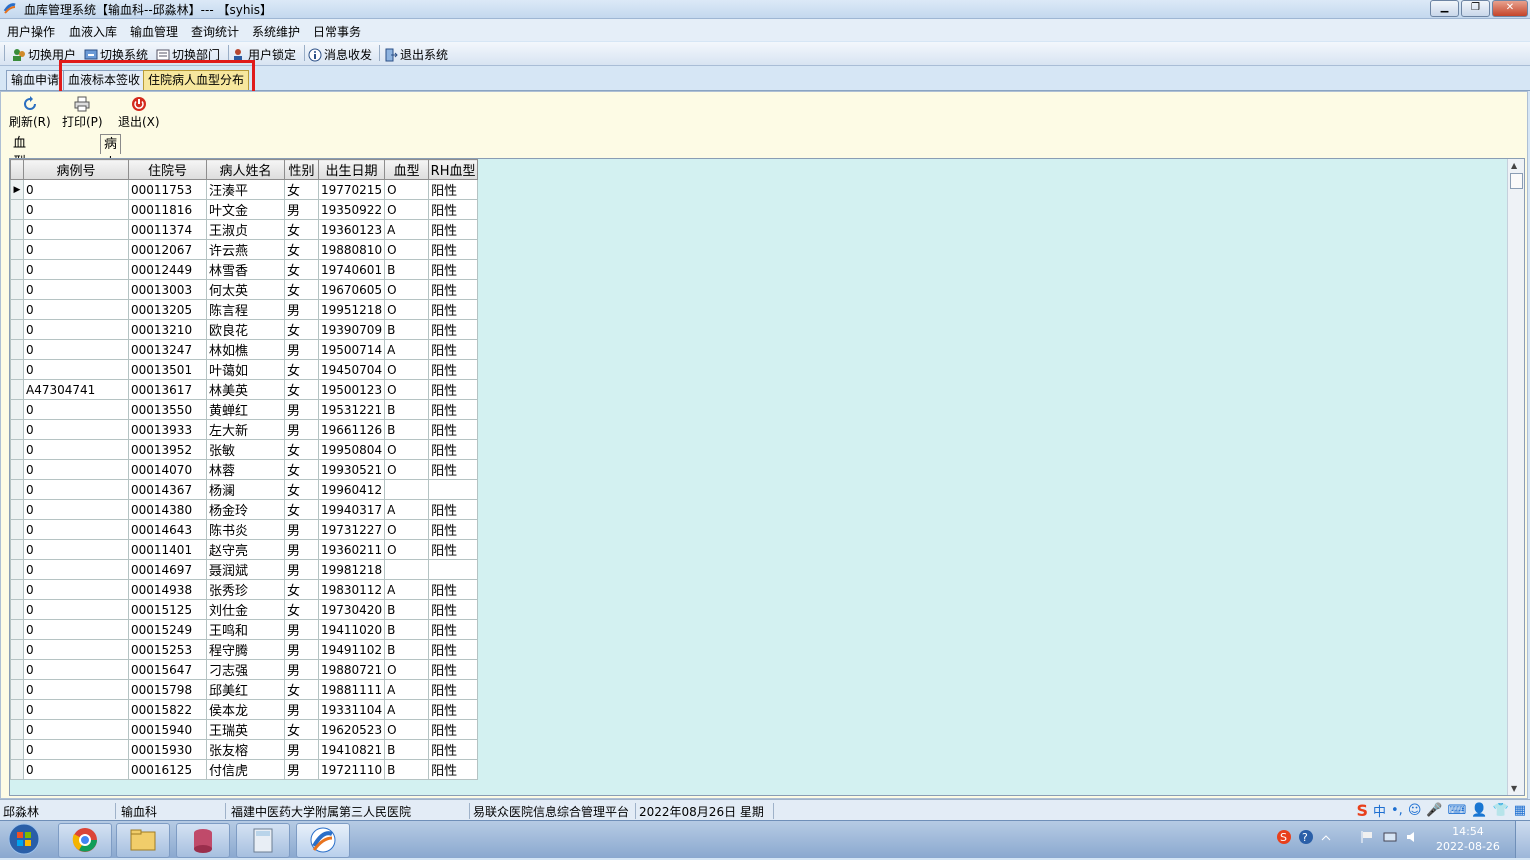 Image resolution: width=1530 pixels, height=860 pixels. Describe the element at coordinates (245, 529) in the screenshot. I see `cell-patient-name: 陈书炎` at that location.